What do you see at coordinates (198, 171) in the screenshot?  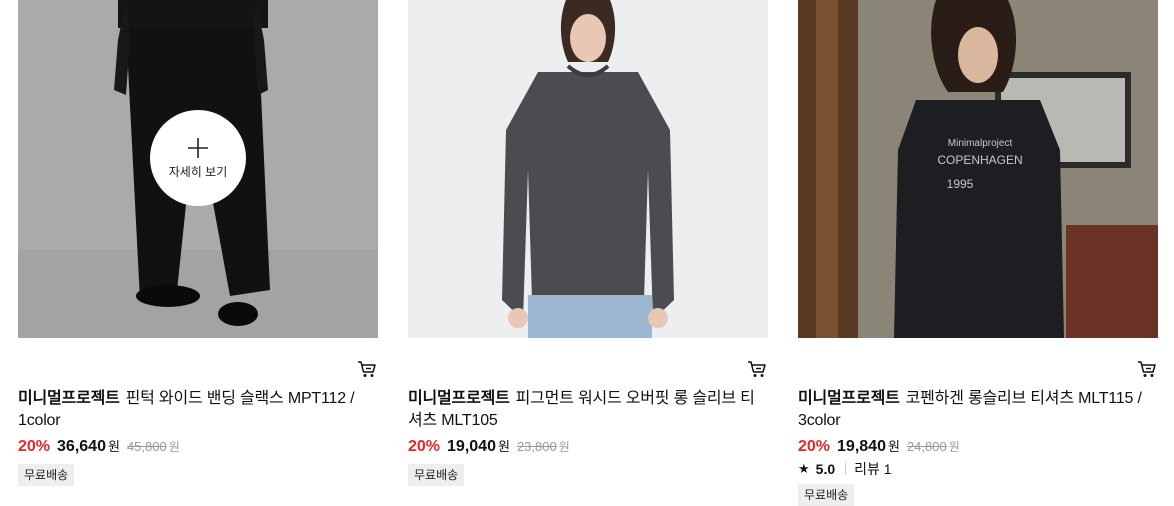 I see `view-detail-label: 자세히 보기` at bounding box center [198, 171].